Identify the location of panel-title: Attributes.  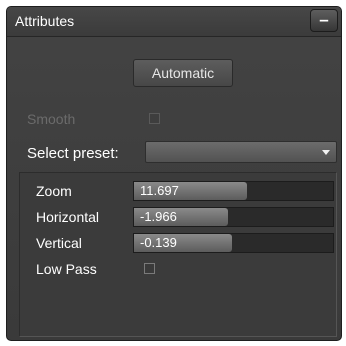
(45, 21).